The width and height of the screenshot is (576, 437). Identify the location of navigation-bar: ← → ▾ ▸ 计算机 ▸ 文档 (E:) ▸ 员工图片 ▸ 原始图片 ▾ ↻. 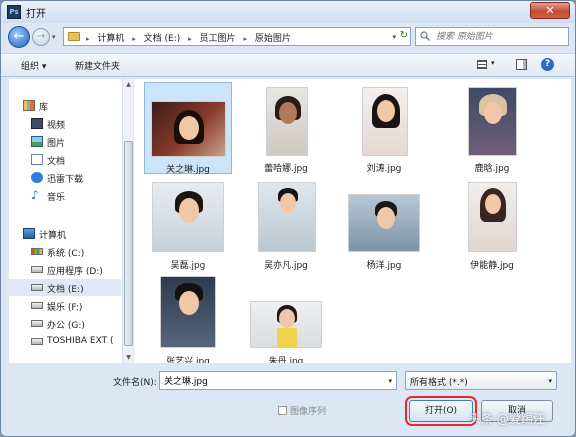
(288, 37).